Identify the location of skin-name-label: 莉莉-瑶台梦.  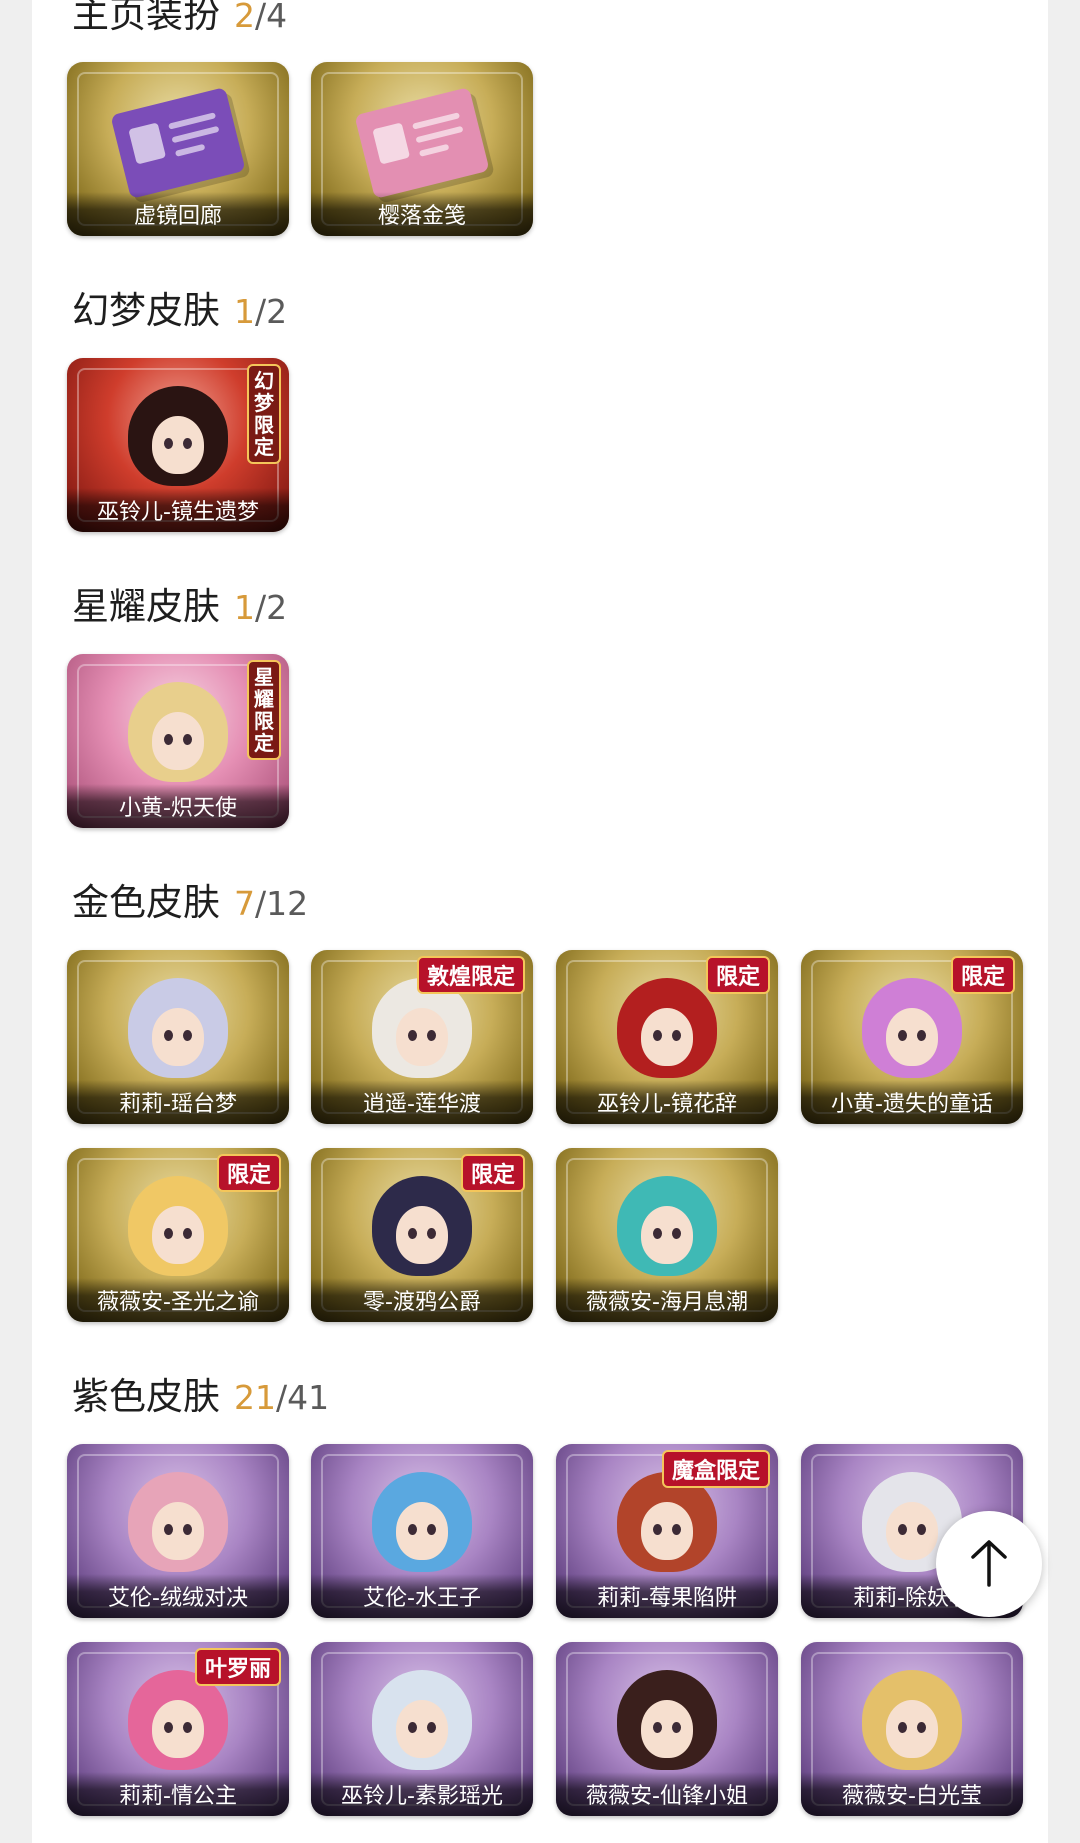
(178, 1102).